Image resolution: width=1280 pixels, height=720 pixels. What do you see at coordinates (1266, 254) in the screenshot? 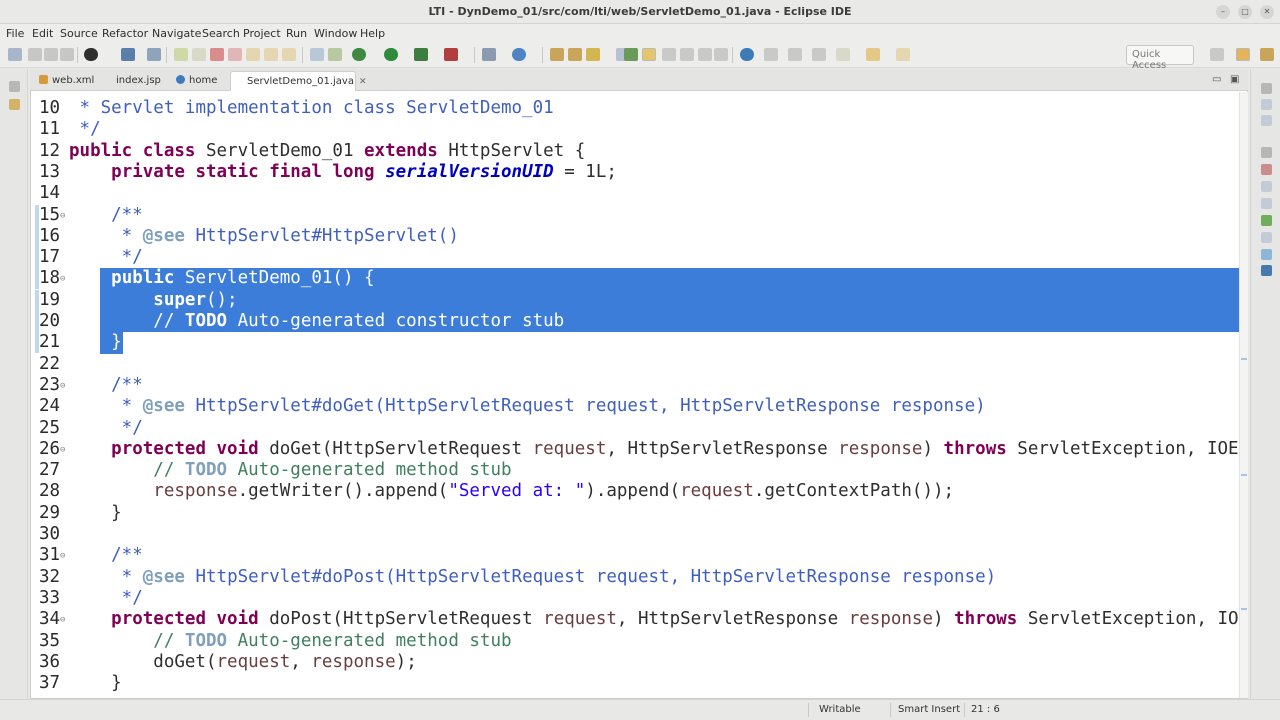
I see `problems-icon` at bounding box center [1266, 254].